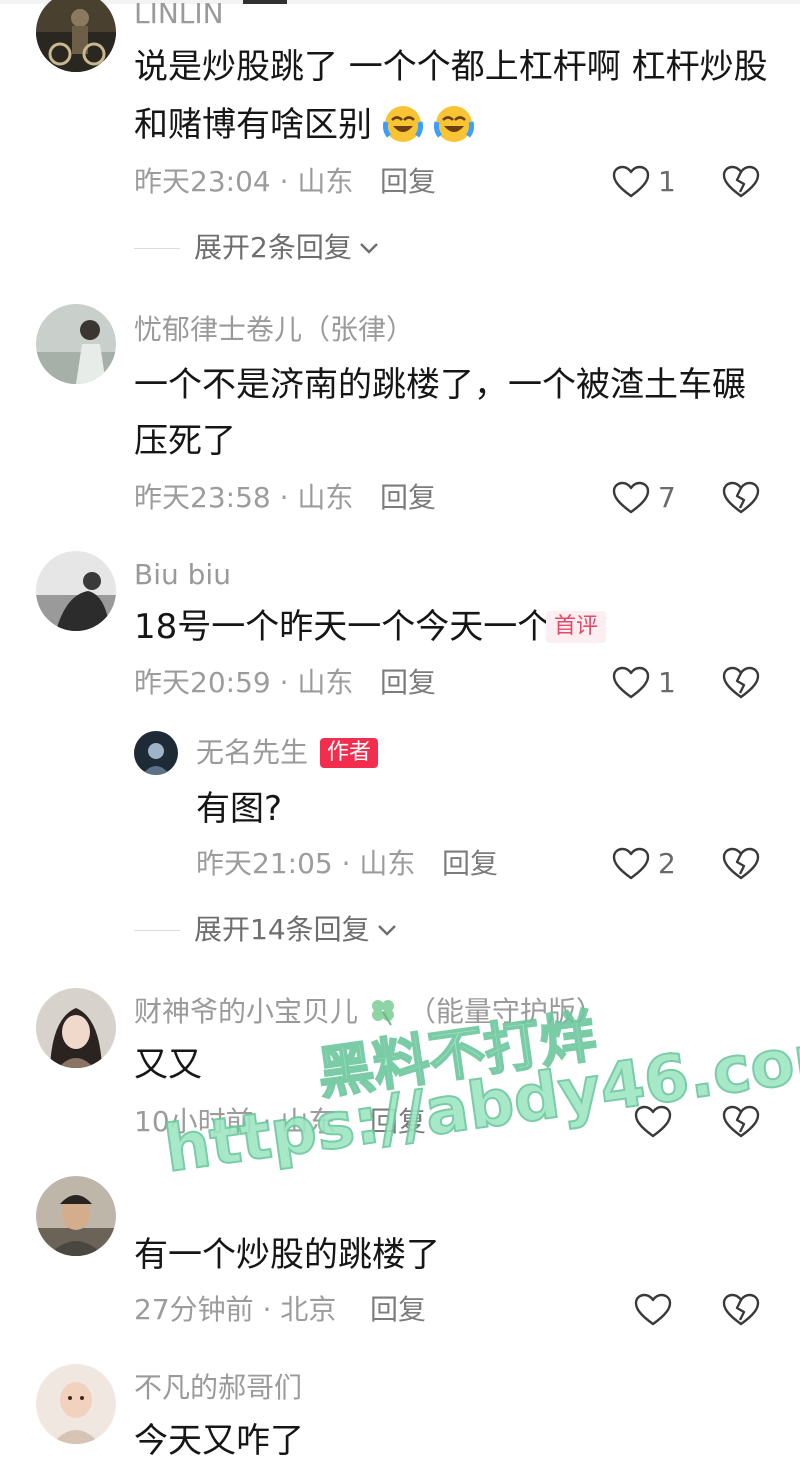 The height and width of the screenshot is (1470, 800). What do you see at coordinates (306, 863) in the screenshot?
I see `sub-reply-meta: 昨天21:05 · 山东` at bounding box center [306, 863].